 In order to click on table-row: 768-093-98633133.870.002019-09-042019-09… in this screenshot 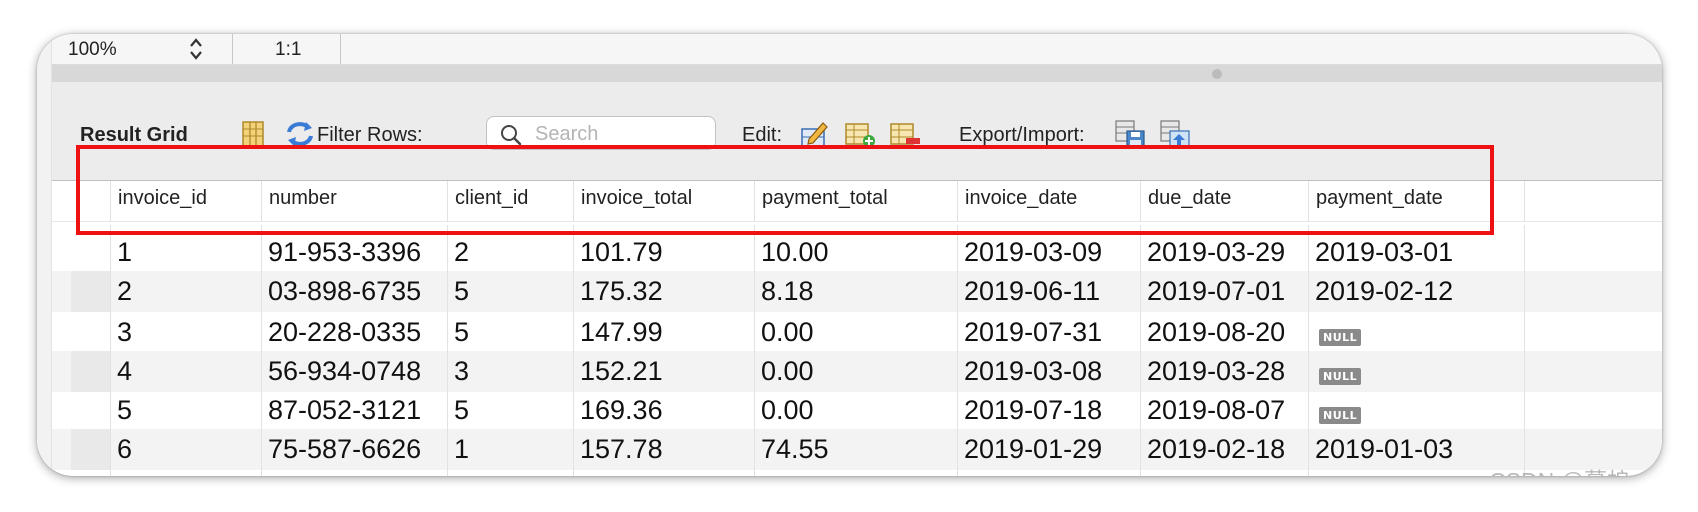, I will do `click(857, 472)`.